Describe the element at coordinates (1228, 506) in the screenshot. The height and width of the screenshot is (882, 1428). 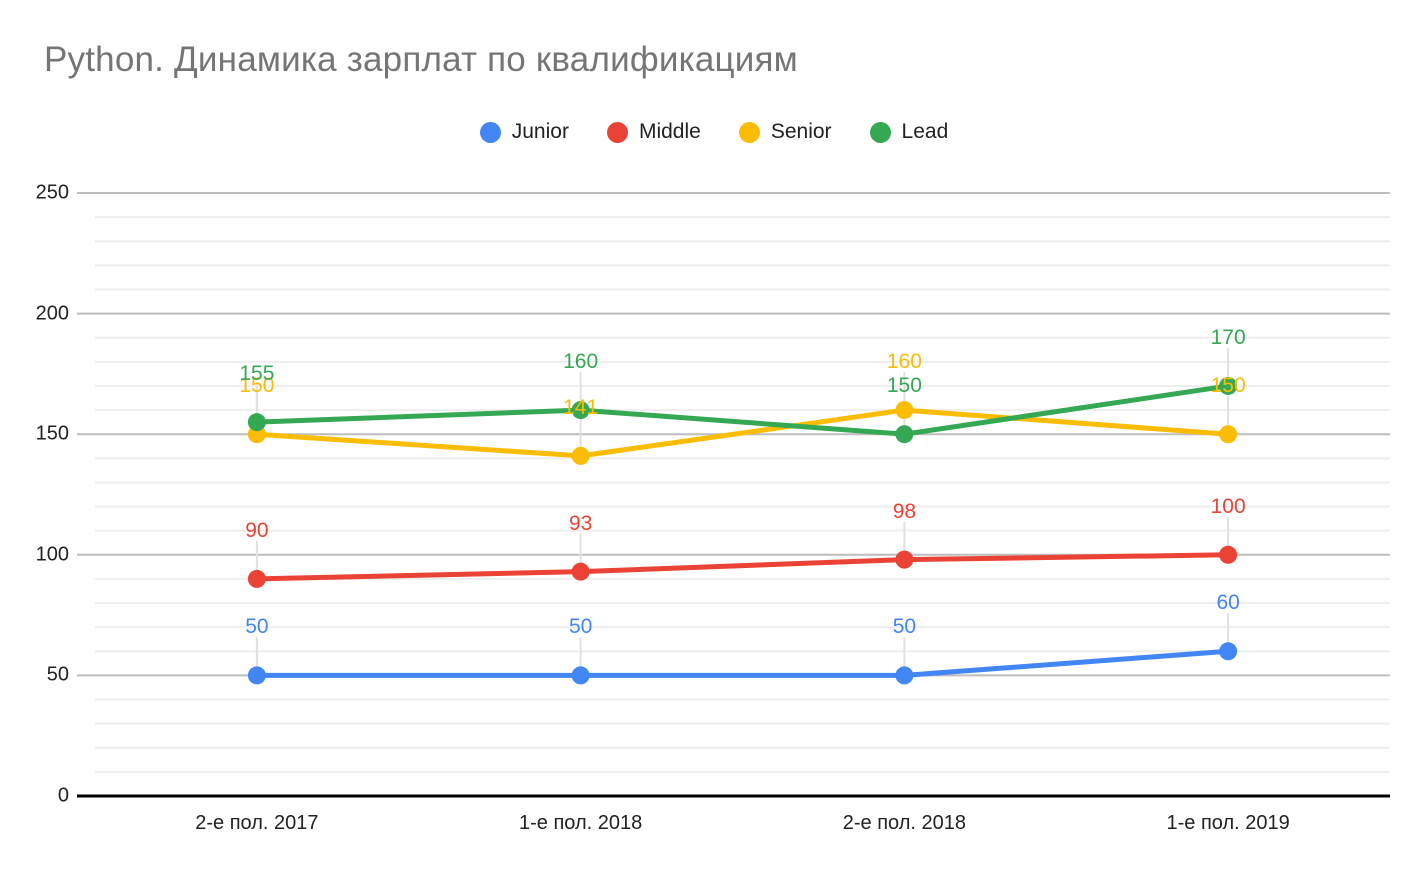
I see `data-point-label: 100` at that location.